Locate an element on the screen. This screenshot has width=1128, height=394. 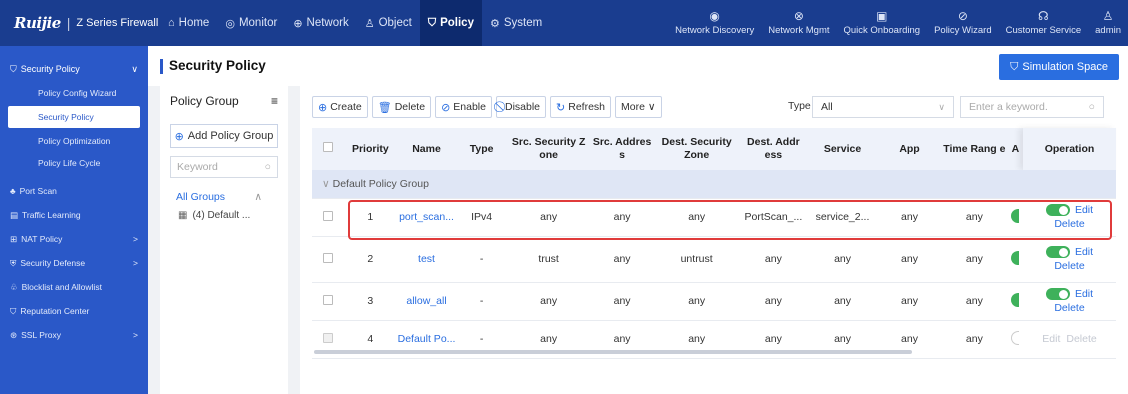
traffic-icon: ▤ is located at coordinates (14, 214).